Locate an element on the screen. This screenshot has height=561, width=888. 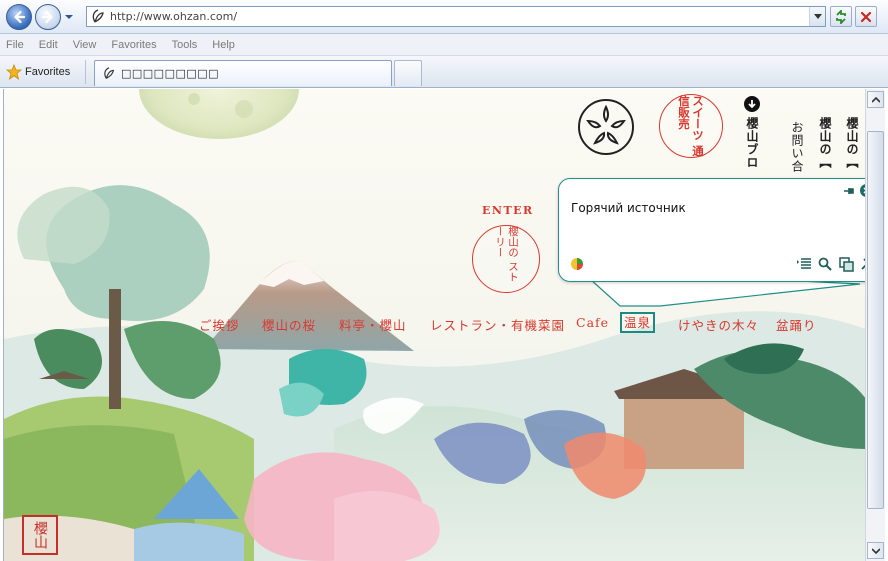
address-field: http://www.ohzan.com/ is located at coordinates (456, 16).